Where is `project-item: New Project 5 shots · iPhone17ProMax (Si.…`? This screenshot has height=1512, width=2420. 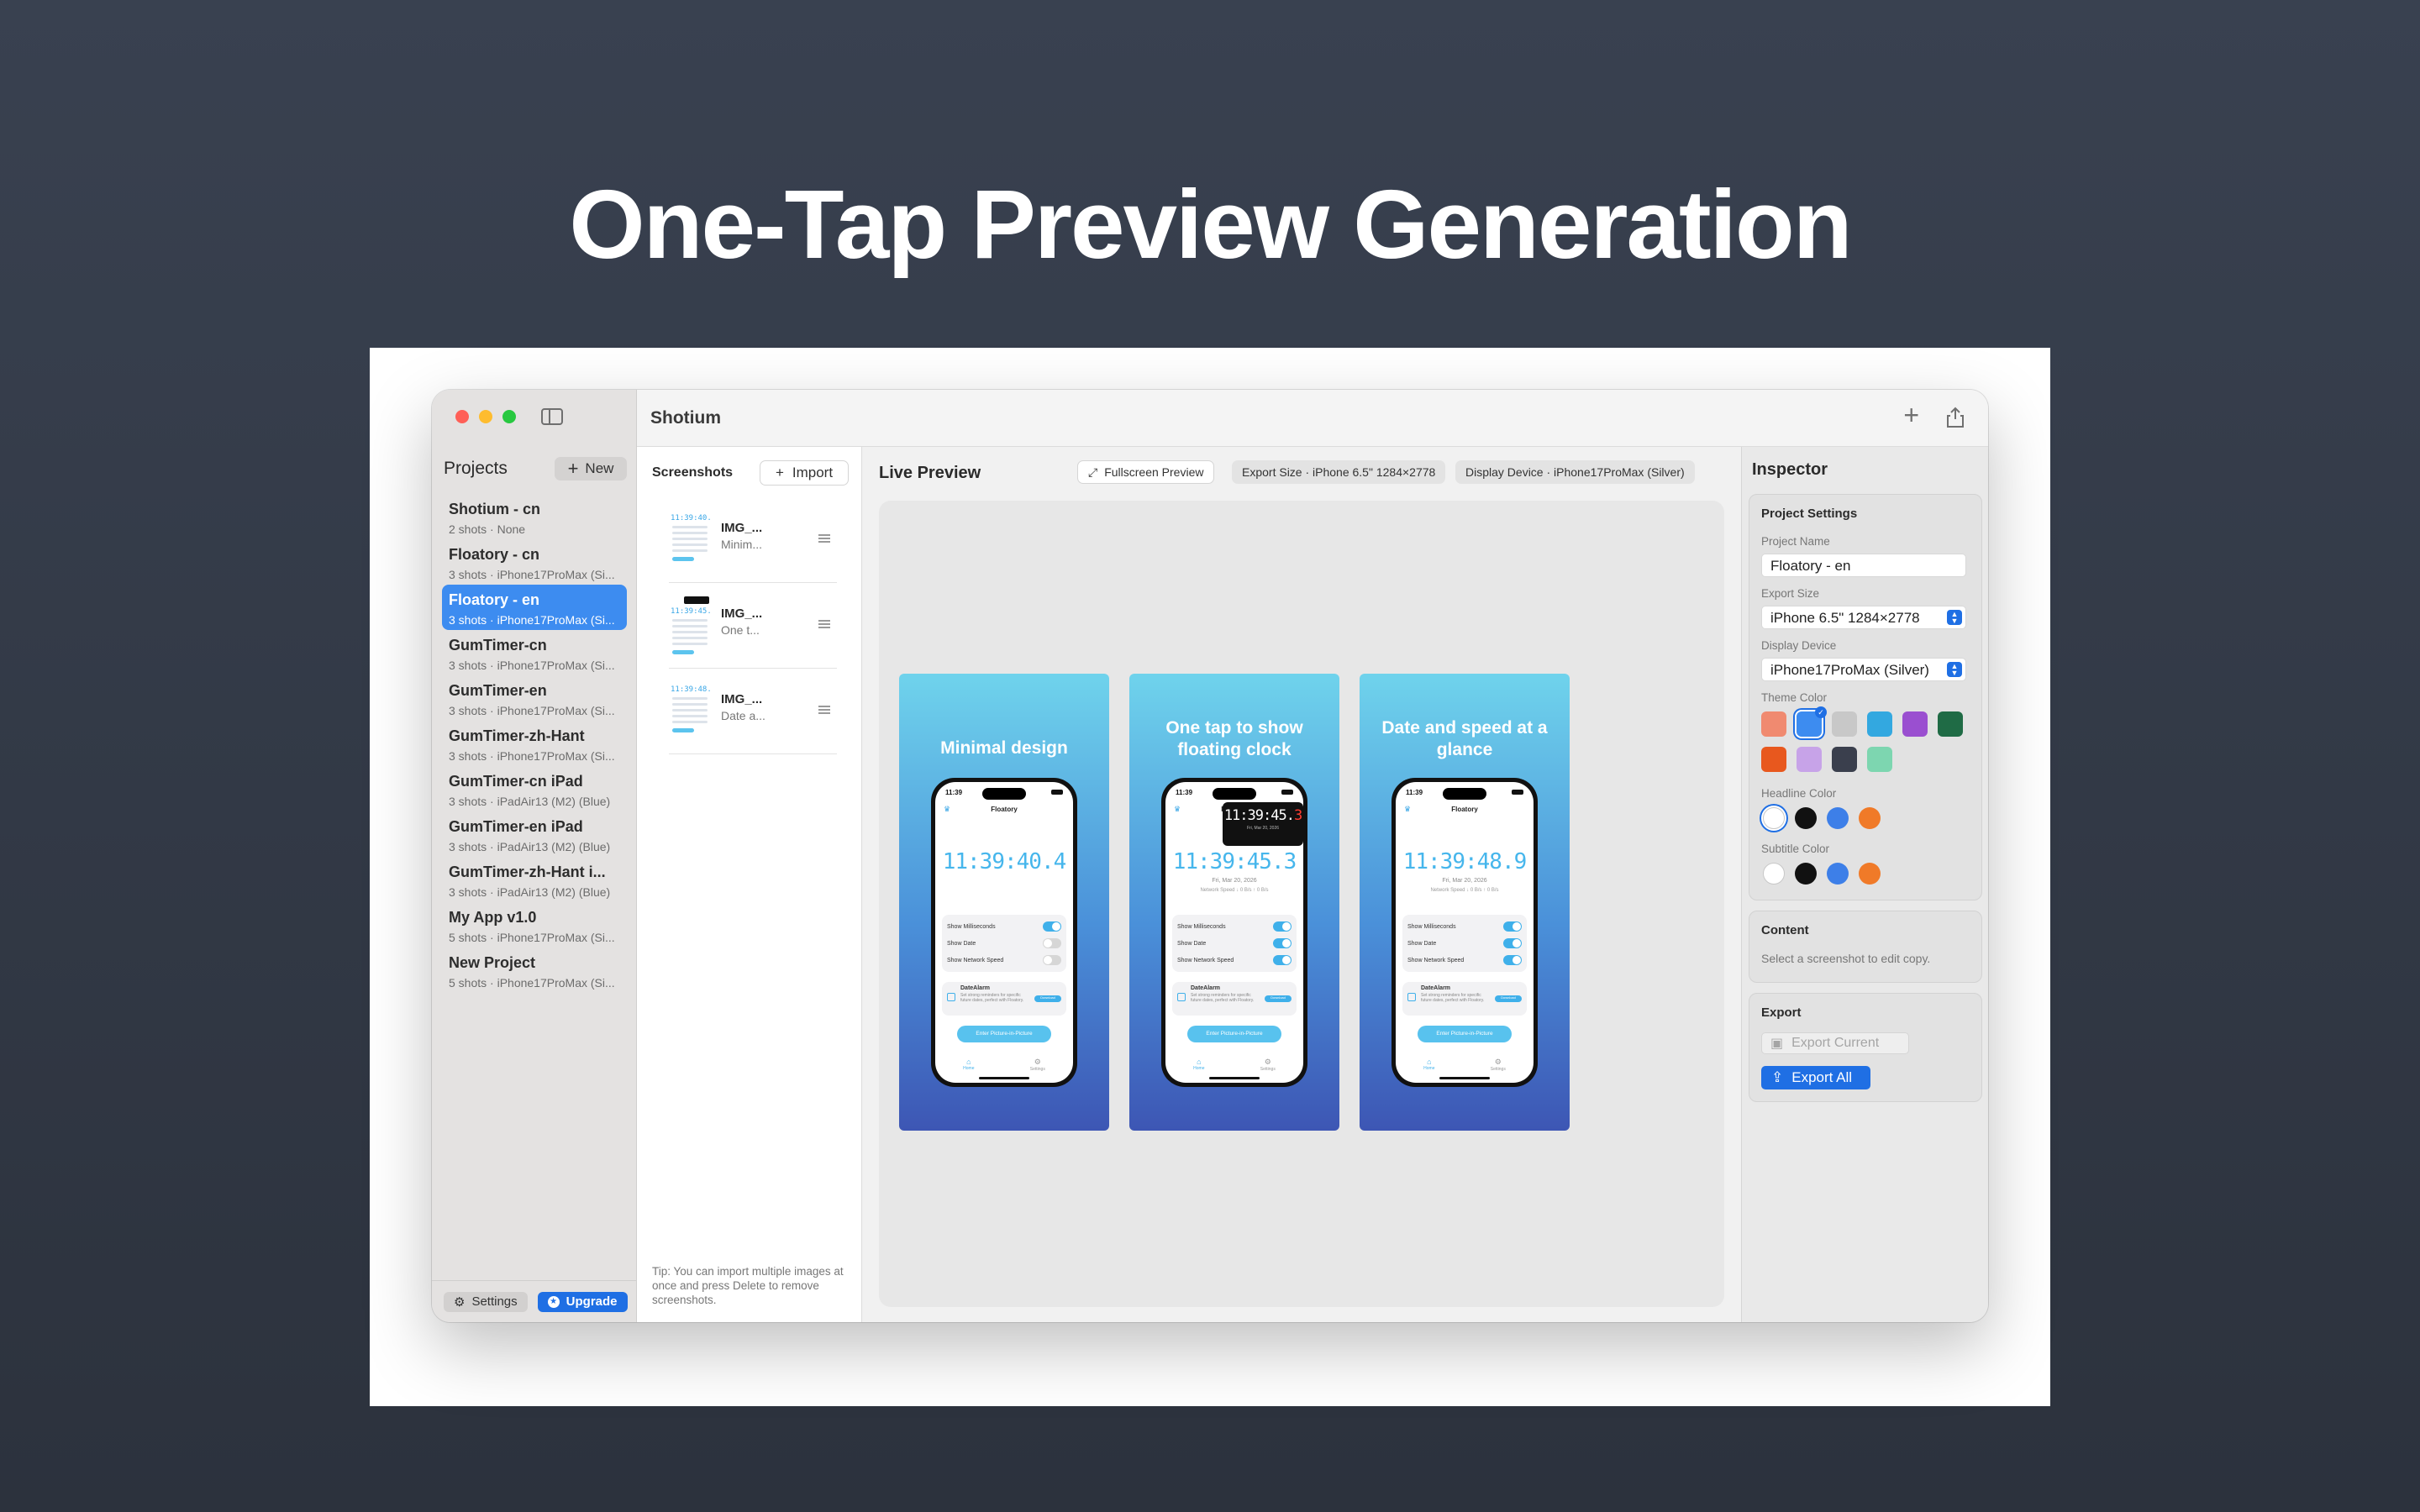
project-item: New Project 5 shots · iPhone17ProMax (Si.… is located at coordinates (534, 970).